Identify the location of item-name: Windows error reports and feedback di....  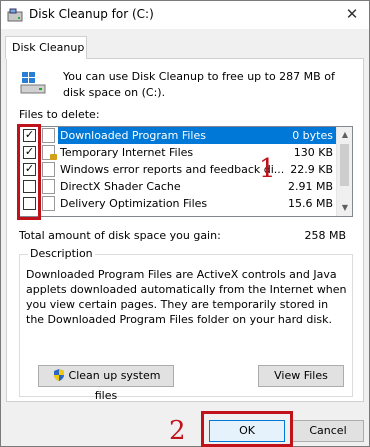
(172, 169).